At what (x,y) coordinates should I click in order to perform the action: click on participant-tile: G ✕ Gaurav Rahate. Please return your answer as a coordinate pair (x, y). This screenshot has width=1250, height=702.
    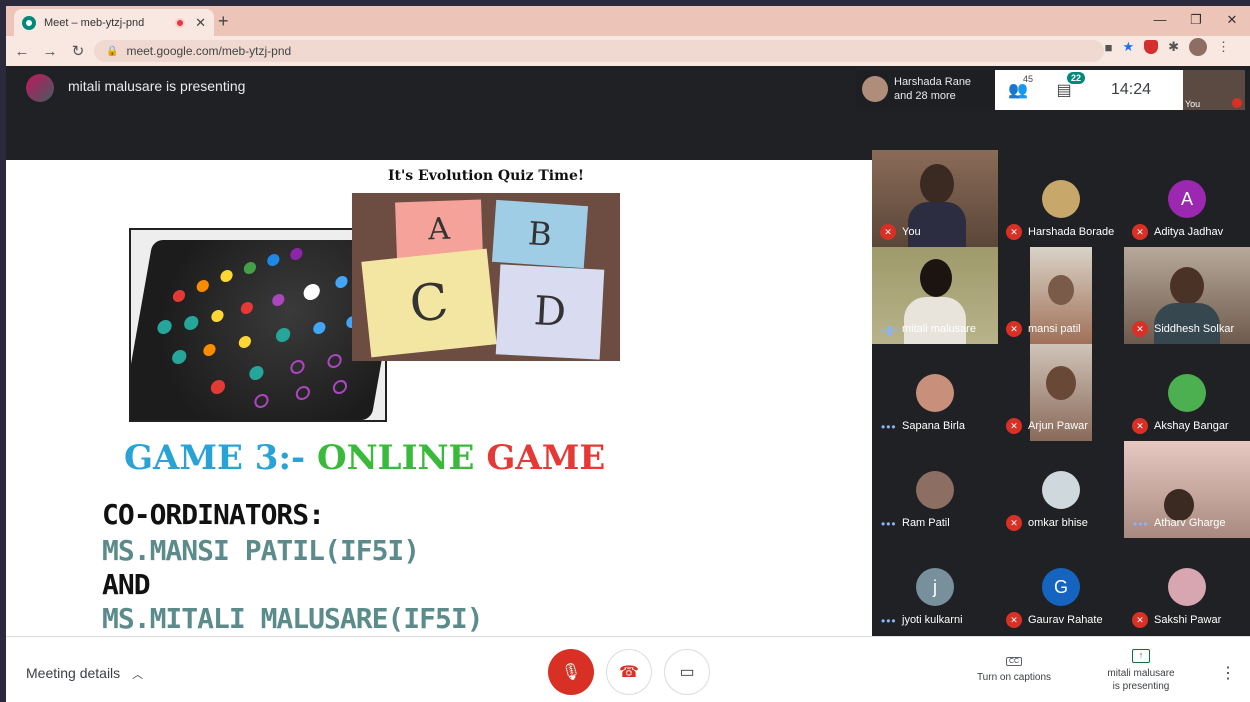
    Looking at the image, I should click on (1061, 586).